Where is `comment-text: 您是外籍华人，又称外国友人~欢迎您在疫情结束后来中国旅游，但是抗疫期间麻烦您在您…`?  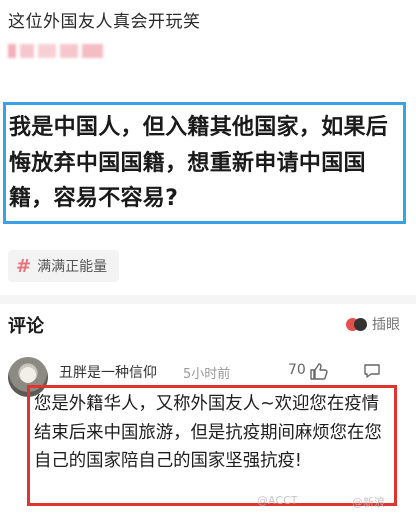 comment-text: 您是外籍华人，又称外国友人~欢迎您在疫情结束后来中国旅游，但是抗疫期间麻烦您在您… is located at coordinates (208, 433).